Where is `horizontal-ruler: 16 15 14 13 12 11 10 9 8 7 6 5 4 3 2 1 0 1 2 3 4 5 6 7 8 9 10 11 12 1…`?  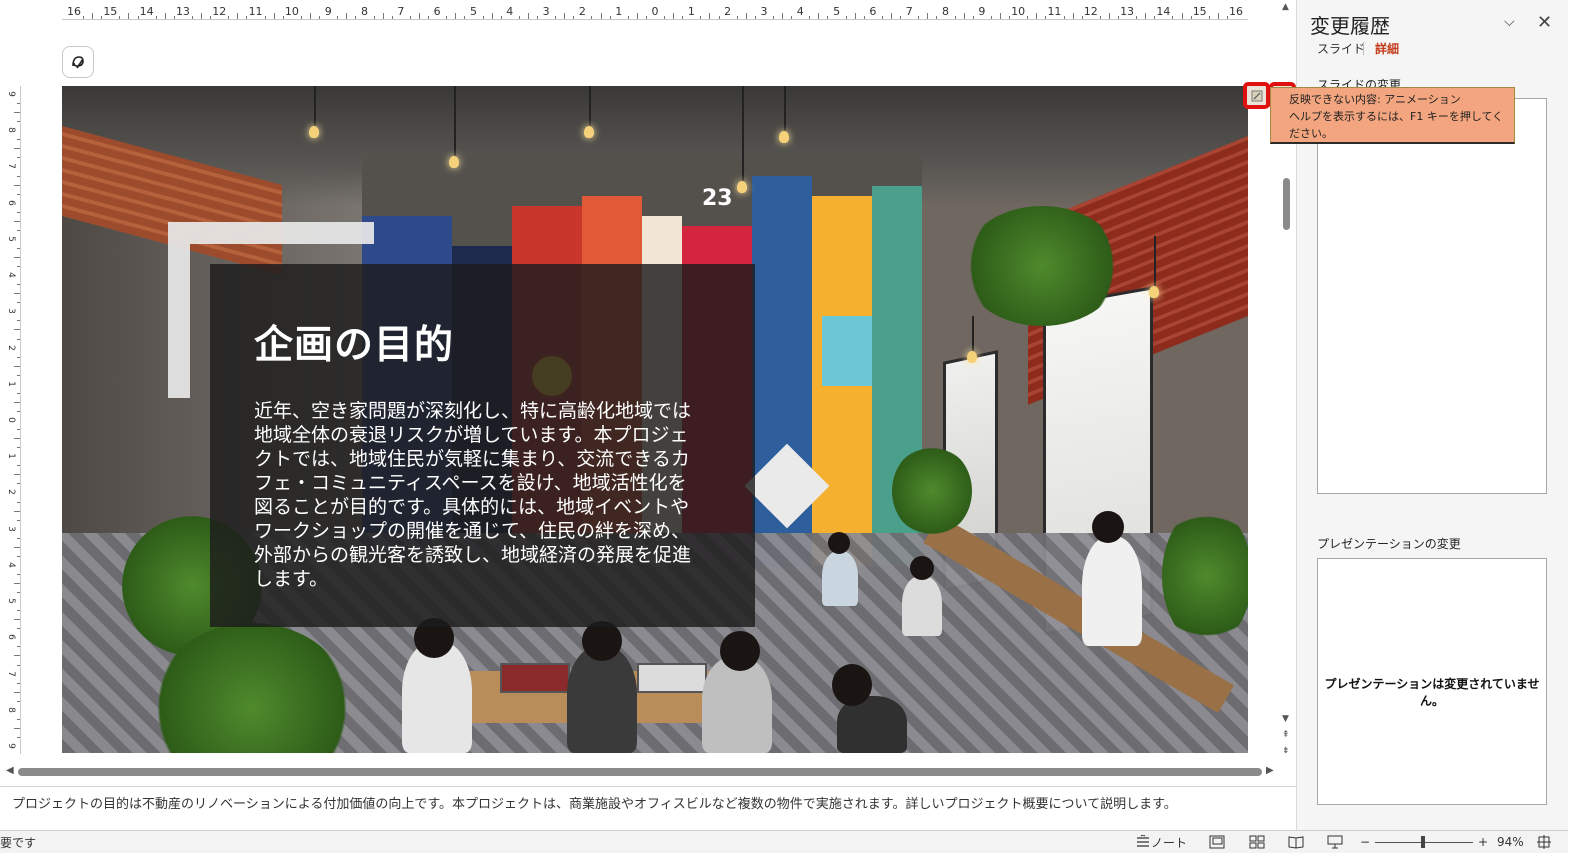
horizontal-ruler: 16 15 14 13 12 11 10 9 8 7 6 5 4 3 2 1 0 1 2 3 4 5 6 7 8 9 10 11 12 1… is located at coordinates (655, 11).